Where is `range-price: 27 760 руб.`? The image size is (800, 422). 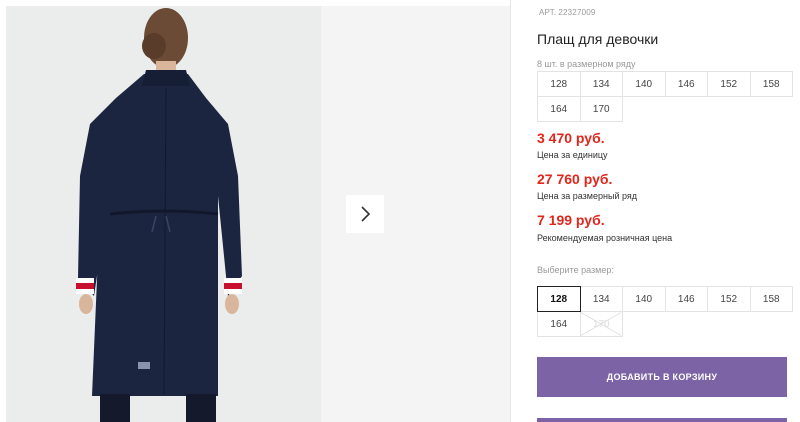 range-price: 27 760 руб. is located at coordinates (575, 179).